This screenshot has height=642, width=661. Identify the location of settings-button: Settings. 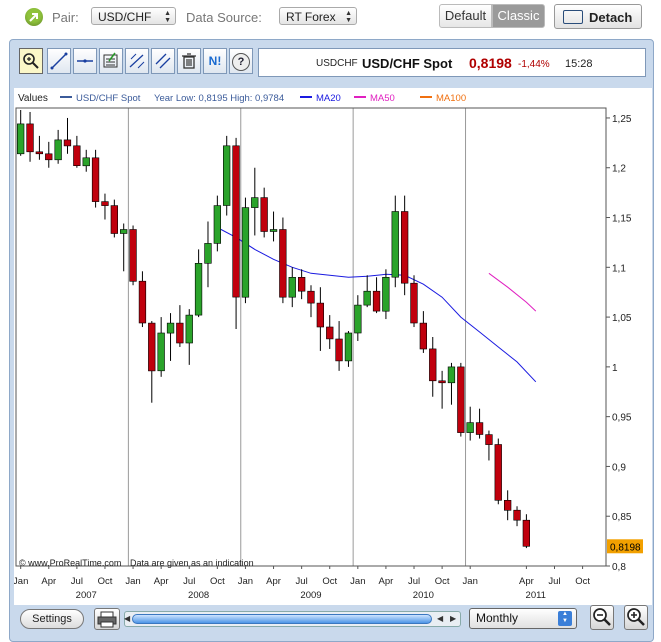
(52, 619).